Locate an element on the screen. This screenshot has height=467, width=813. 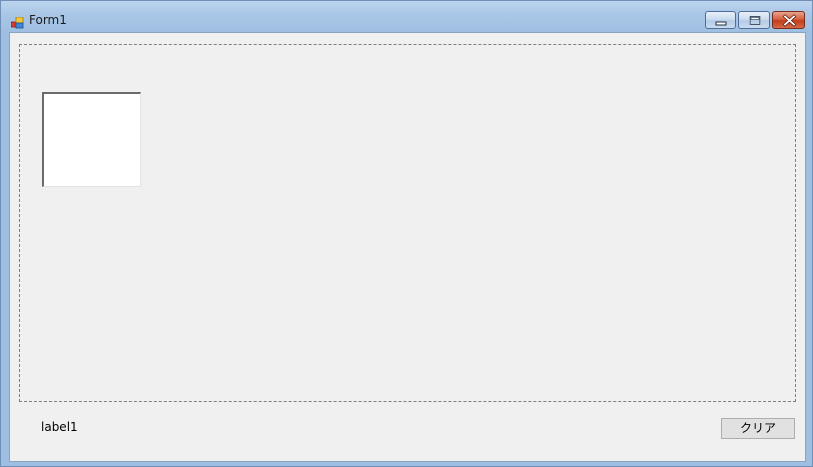
window-title: Form1 is located at coordinates (48, 20).